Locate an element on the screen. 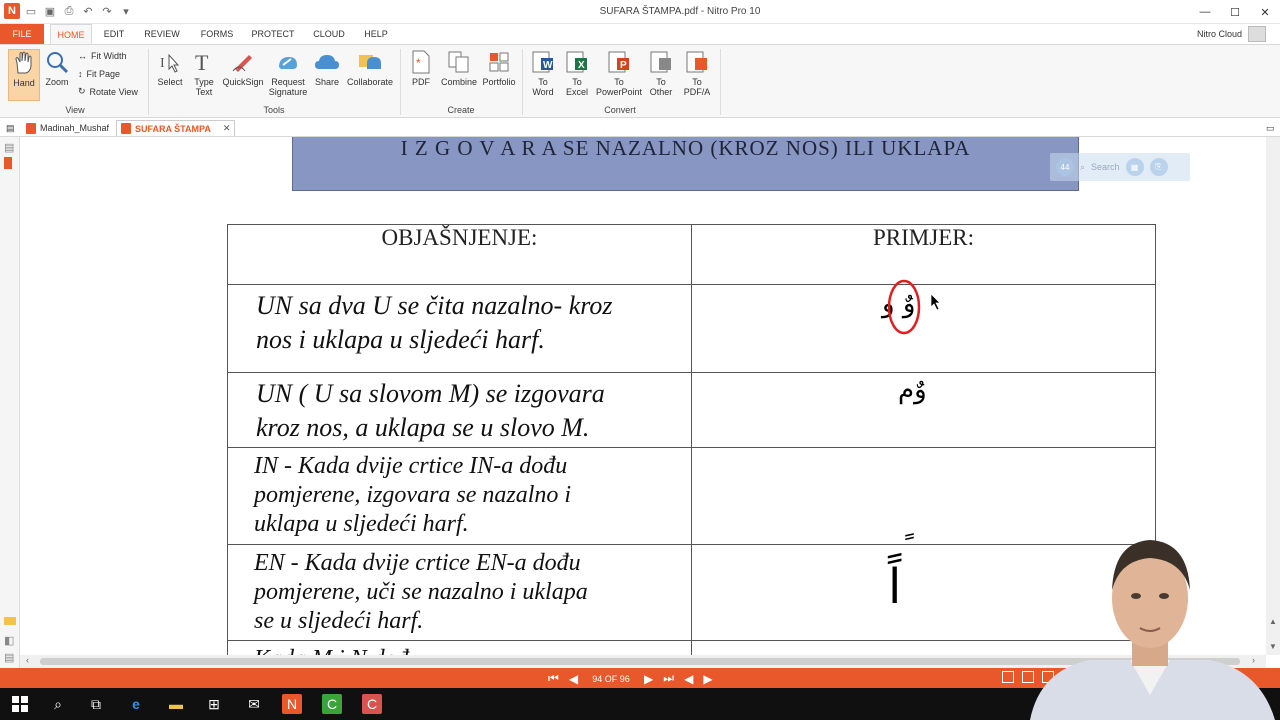 Image resolution: width=1280 pixels, height=720 pixels. camtasia-icon: C is located at coordinates (332, 704).